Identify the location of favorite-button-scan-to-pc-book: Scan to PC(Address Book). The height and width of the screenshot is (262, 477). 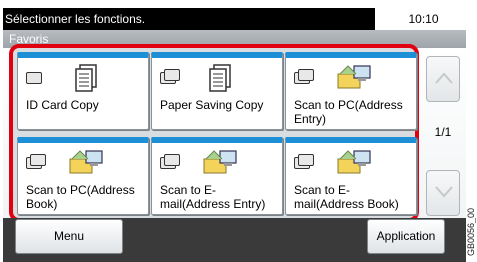
(83, 176).